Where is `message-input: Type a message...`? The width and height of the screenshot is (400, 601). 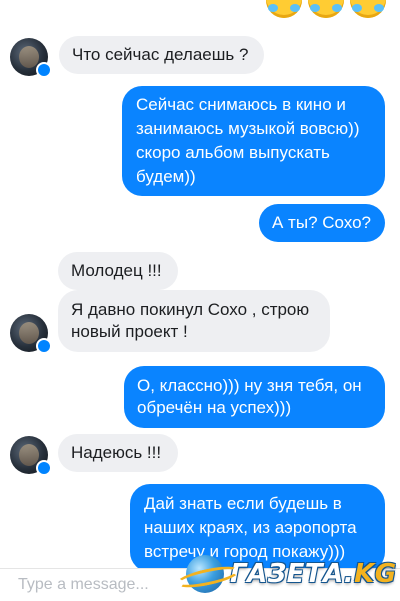
message-input: Type a message... is located at coordinates (83, 585).